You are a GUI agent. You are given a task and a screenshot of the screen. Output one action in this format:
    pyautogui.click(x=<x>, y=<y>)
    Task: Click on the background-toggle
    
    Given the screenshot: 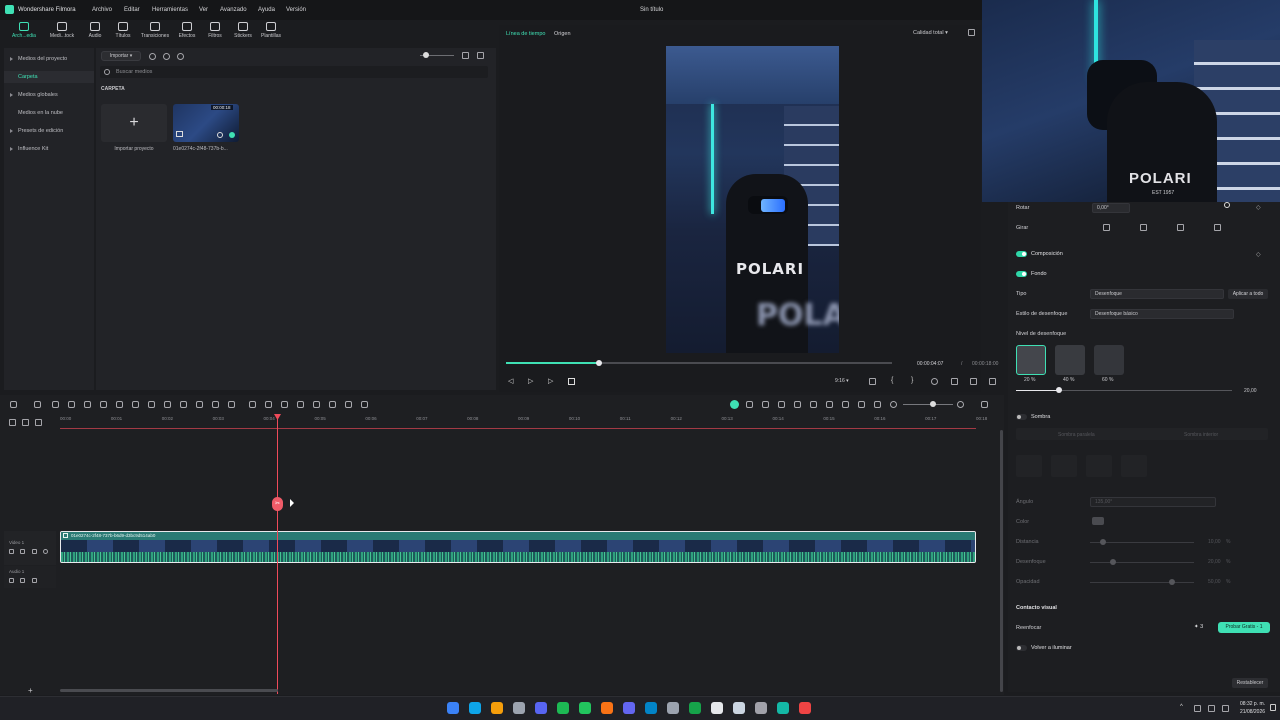 What is the action you would take?
    pyautogui.click(x=1021, y=274)
    